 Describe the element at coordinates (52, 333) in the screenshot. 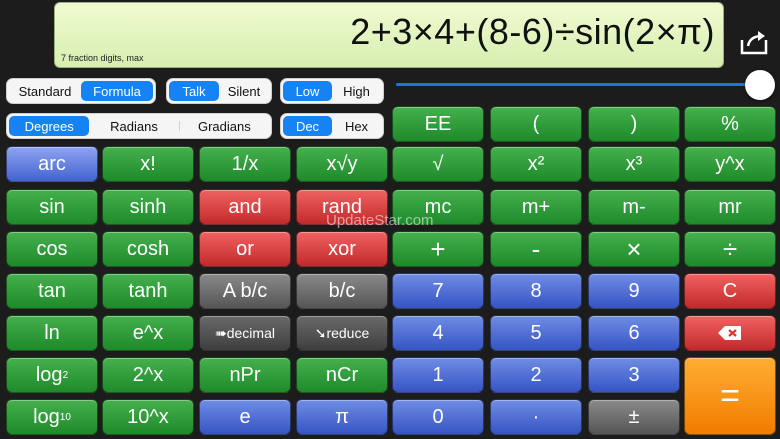

I see `ln-button: ln` at that location.